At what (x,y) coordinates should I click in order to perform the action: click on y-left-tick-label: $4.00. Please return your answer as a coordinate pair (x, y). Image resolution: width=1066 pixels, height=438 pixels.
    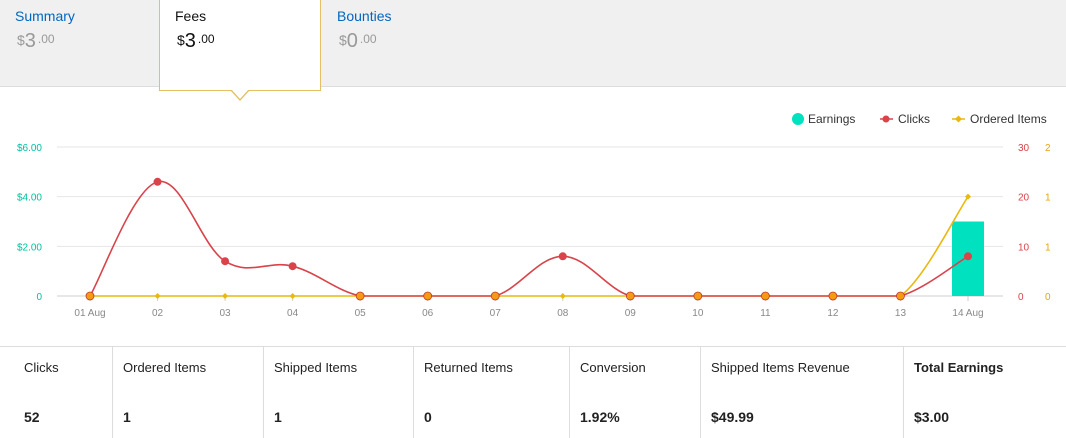
    Looking at the image, I should click on (29, 198).